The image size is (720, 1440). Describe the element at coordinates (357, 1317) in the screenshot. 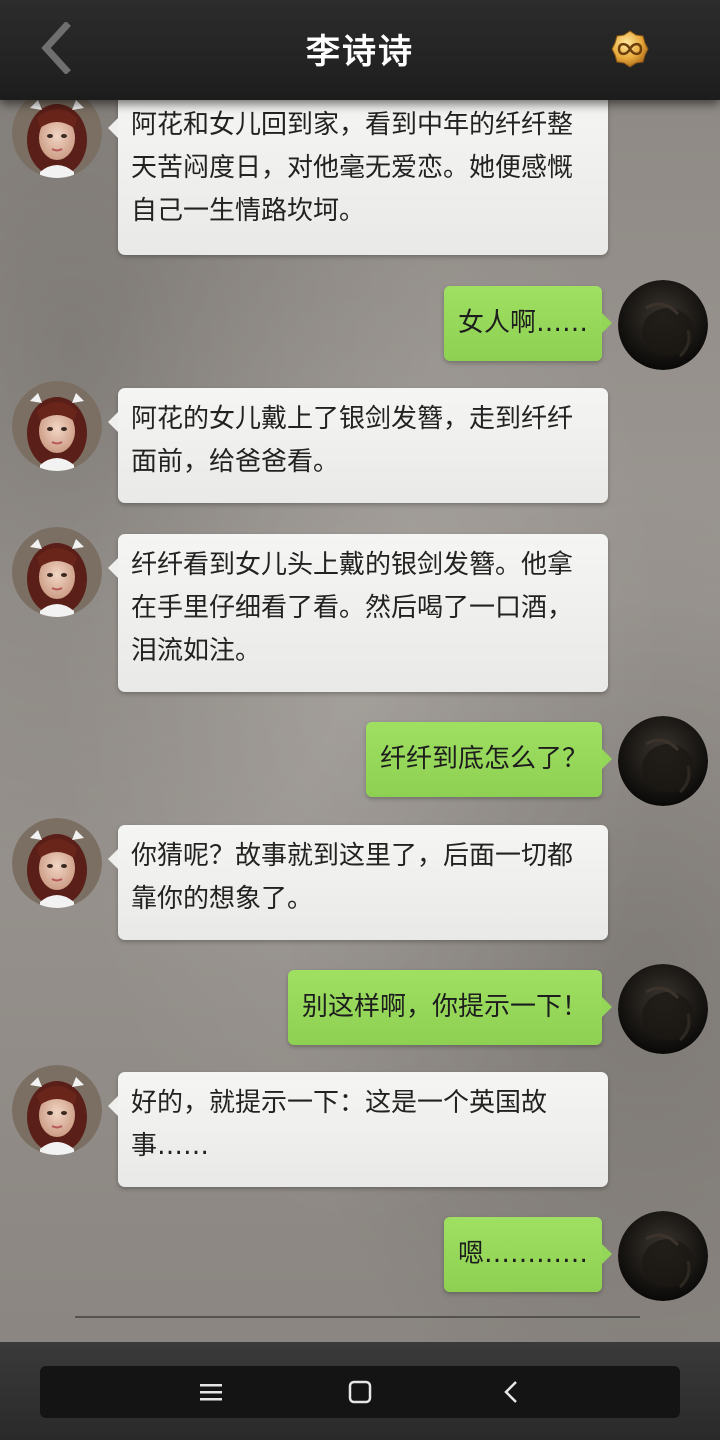

I see `divider-line` at that location.